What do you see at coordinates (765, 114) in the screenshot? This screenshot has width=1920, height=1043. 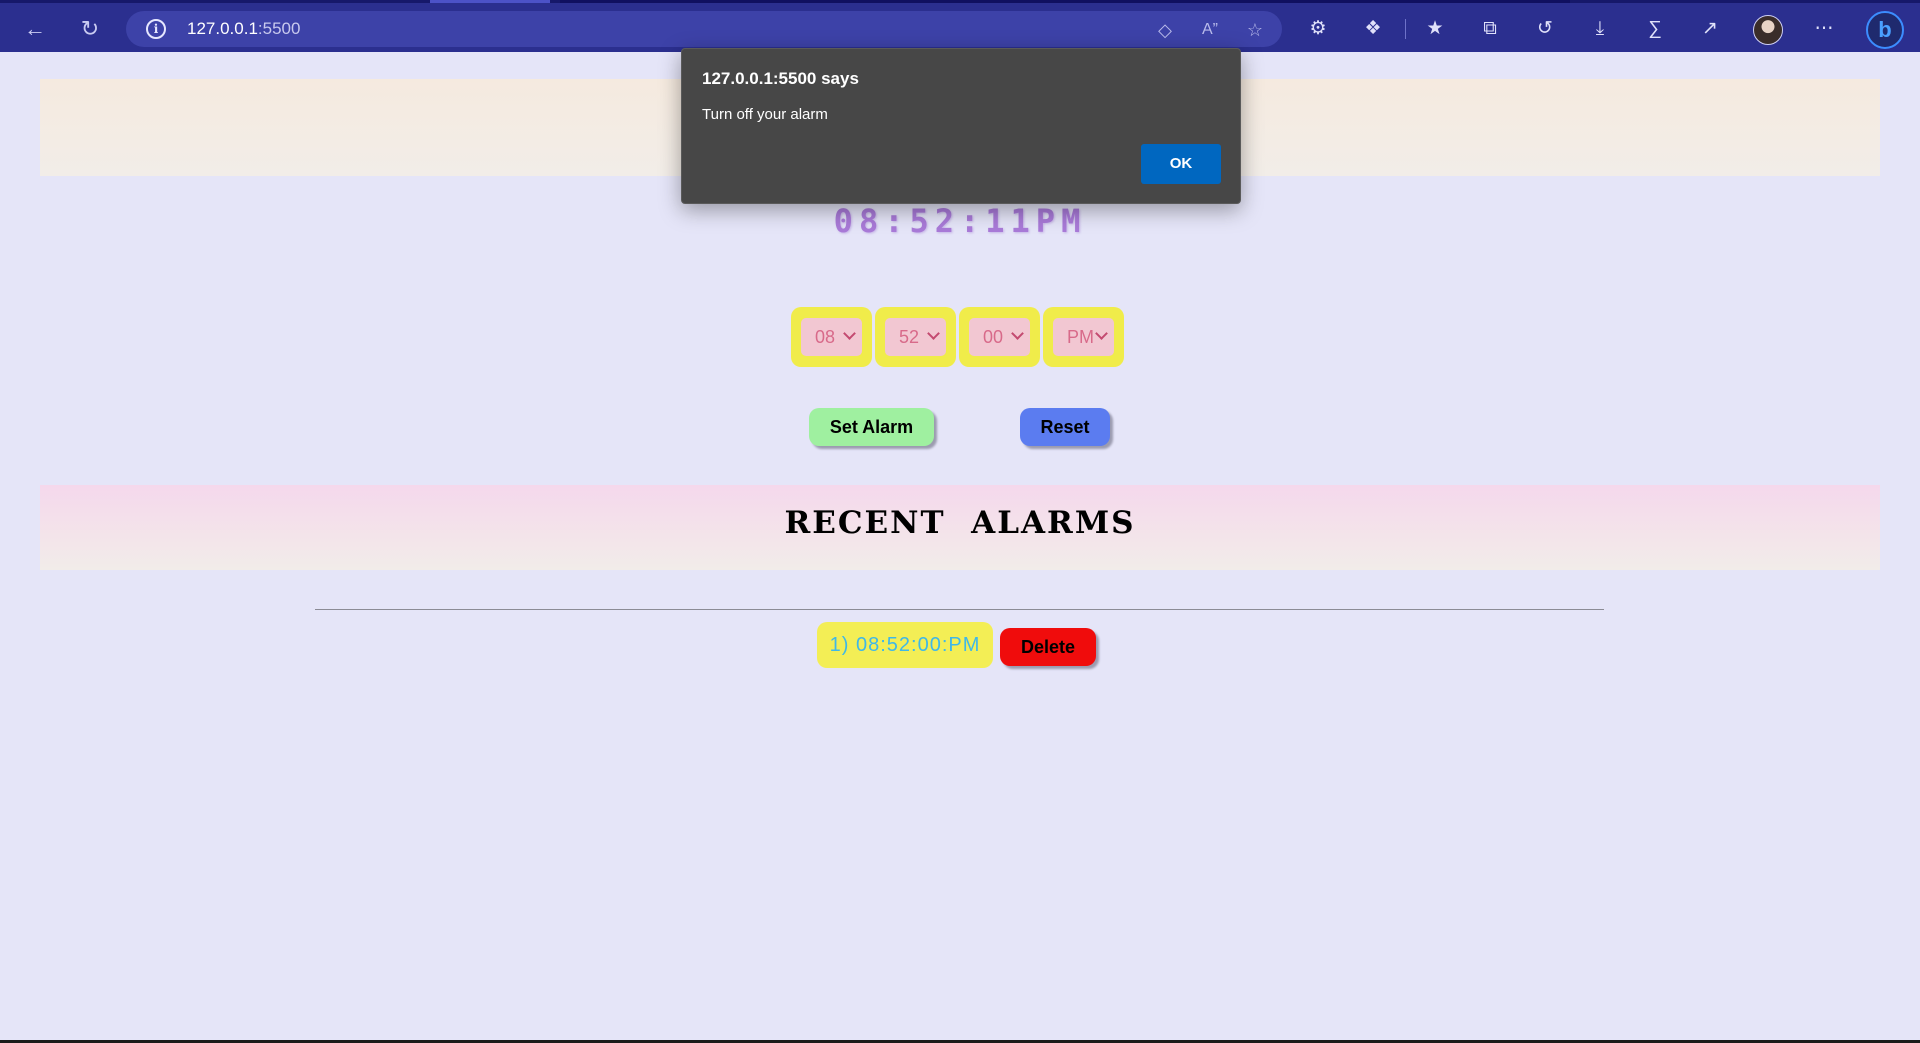 I see `dialog-message: Turn off your alarm` at bounding box center [765, 114].